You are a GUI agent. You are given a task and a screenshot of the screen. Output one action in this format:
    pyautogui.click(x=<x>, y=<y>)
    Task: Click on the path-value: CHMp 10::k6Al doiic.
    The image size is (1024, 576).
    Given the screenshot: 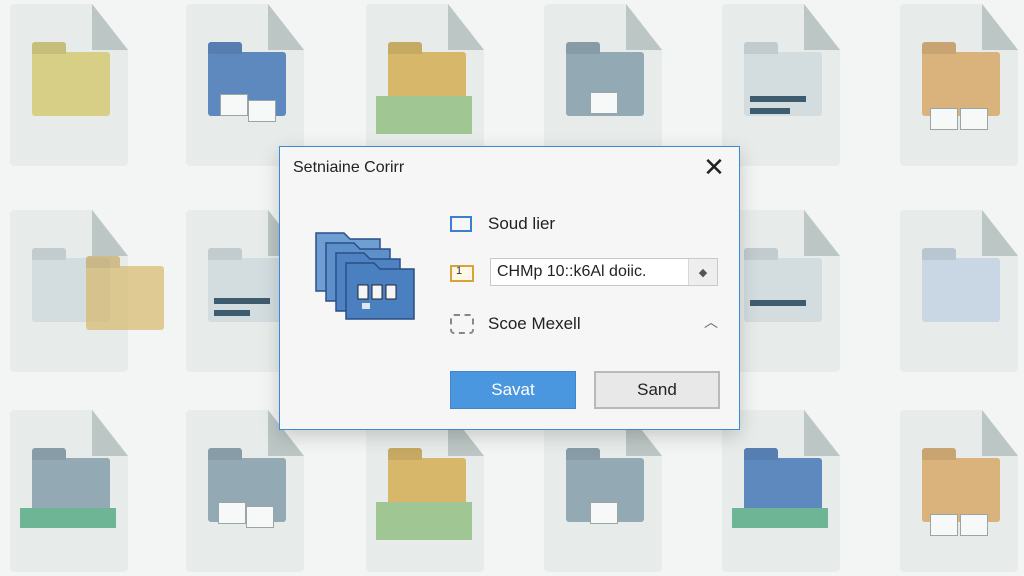 What is the action you would take?
    pyautogui.click(x=572, y=271)
    